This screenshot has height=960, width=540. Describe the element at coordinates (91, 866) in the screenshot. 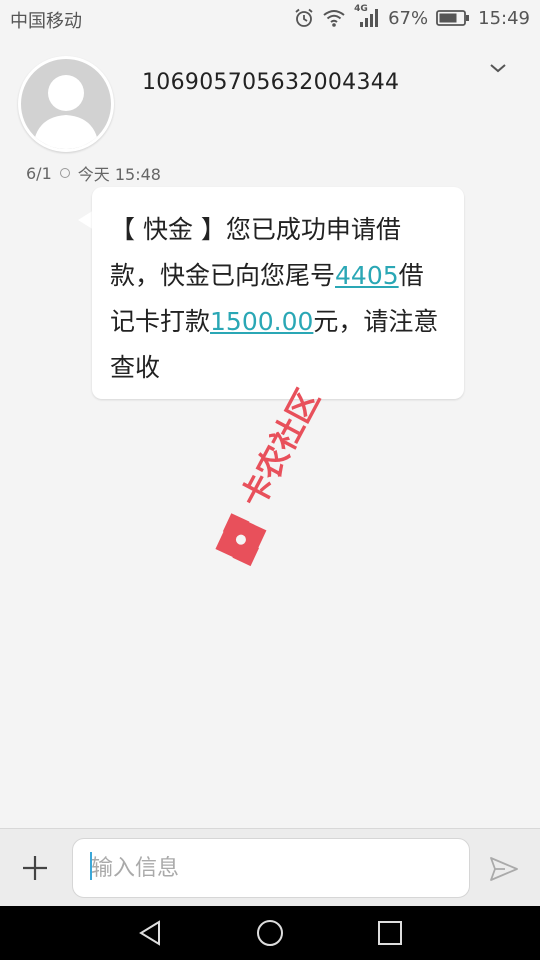

I see `text-cursor` at that location.